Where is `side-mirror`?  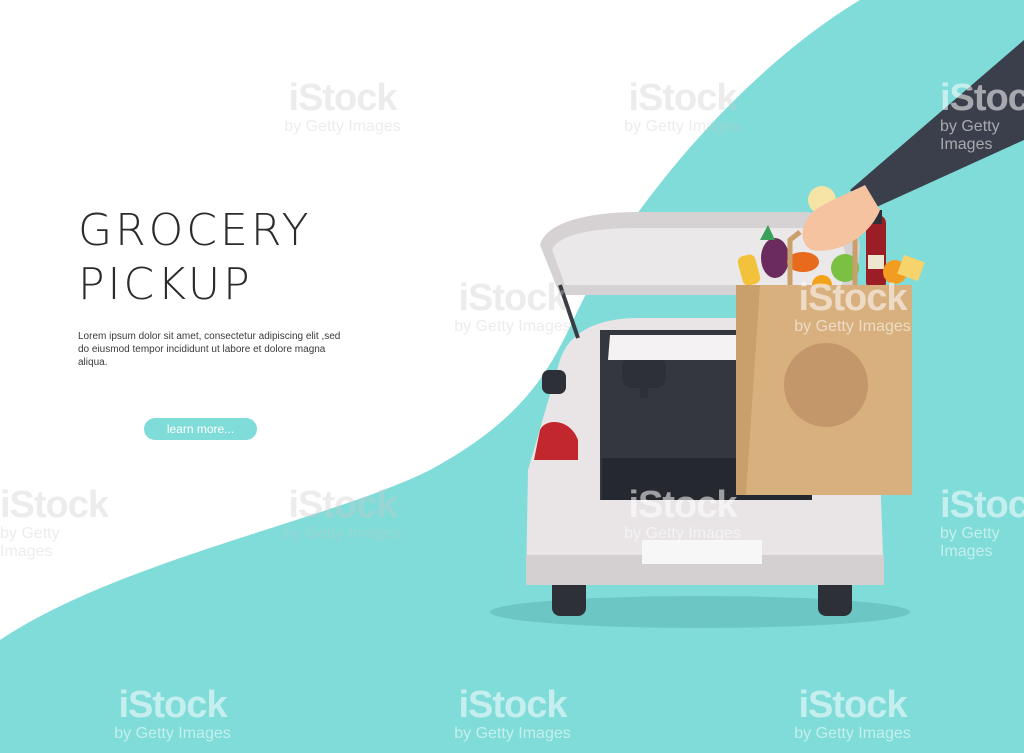
side-mirror is located at coordinates (554, 382).